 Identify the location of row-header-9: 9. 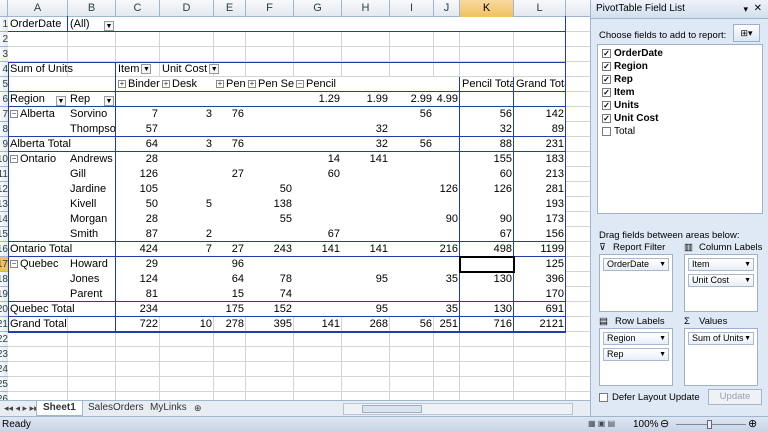
(4, 144).